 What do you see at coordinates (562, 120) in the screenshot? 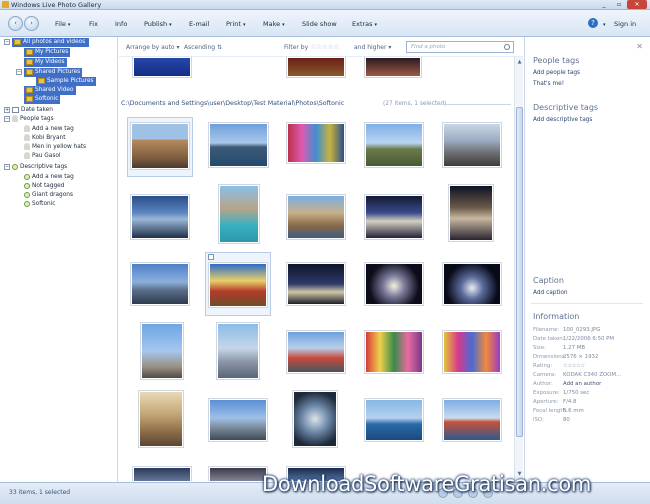
I see `add-descriptive-tags-link: Add descriptive tags` at bounding box center [562, 120].